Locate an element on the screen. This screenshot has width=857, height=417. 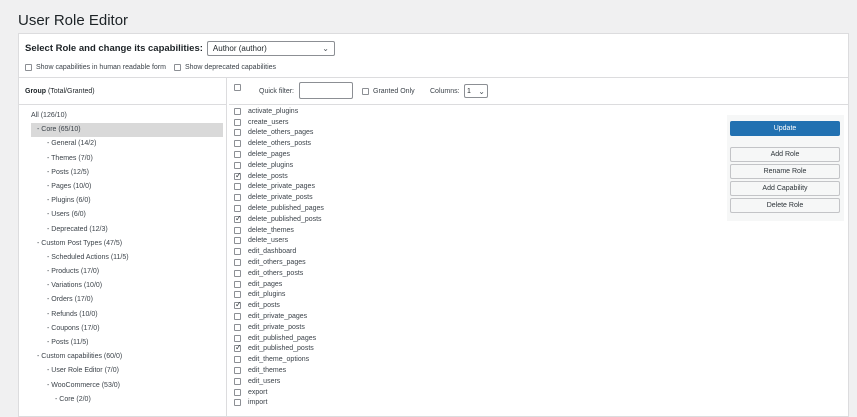
role-select: Author (author) ⌄ is located at coordinates (270, 48).